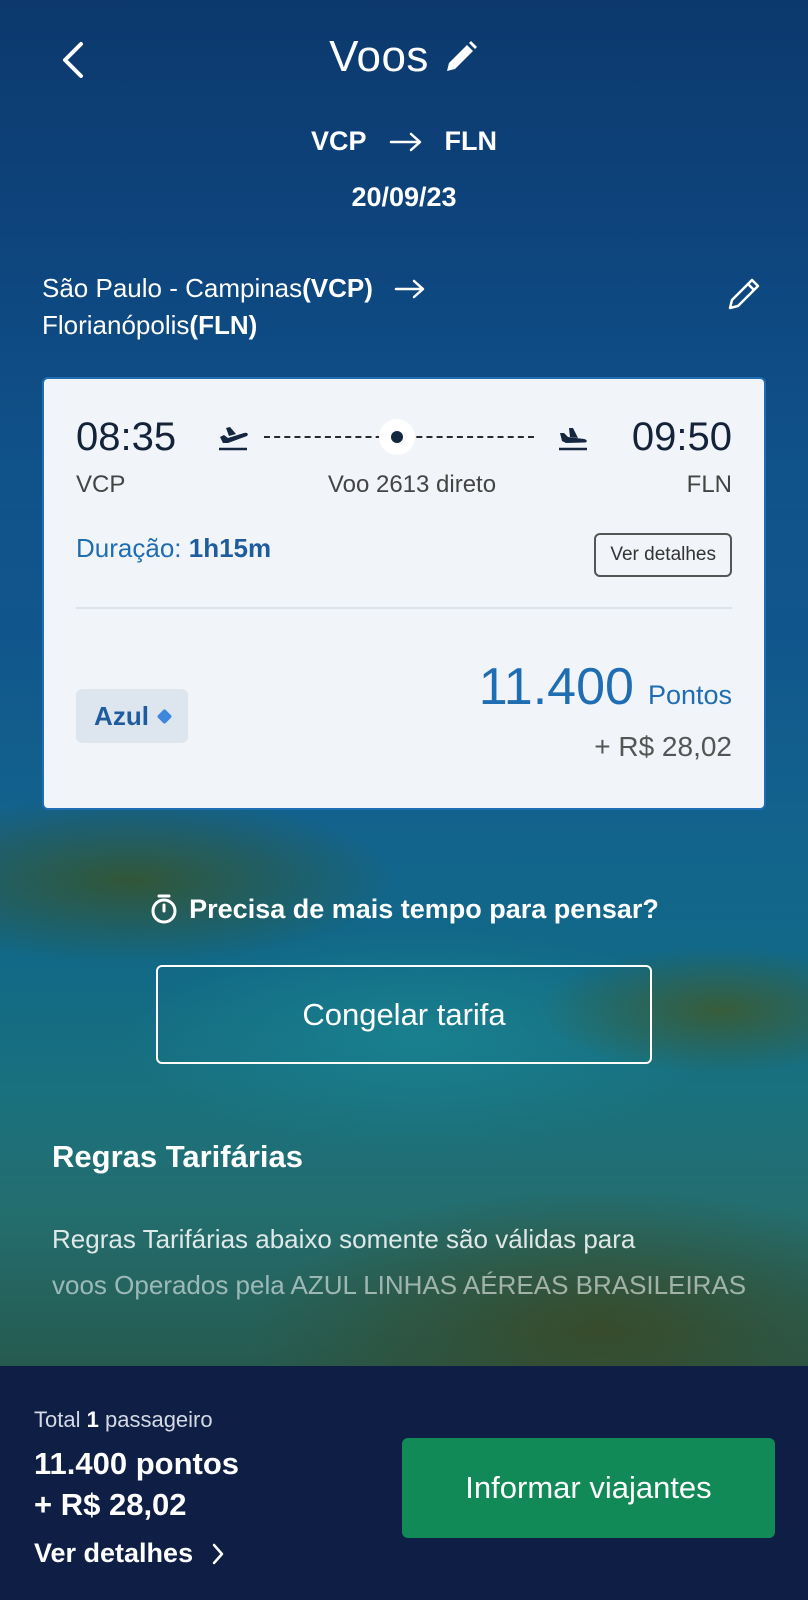 The image size is (808, 1600). I want to click on fare-badge-label: Azul, so click(121, 715).